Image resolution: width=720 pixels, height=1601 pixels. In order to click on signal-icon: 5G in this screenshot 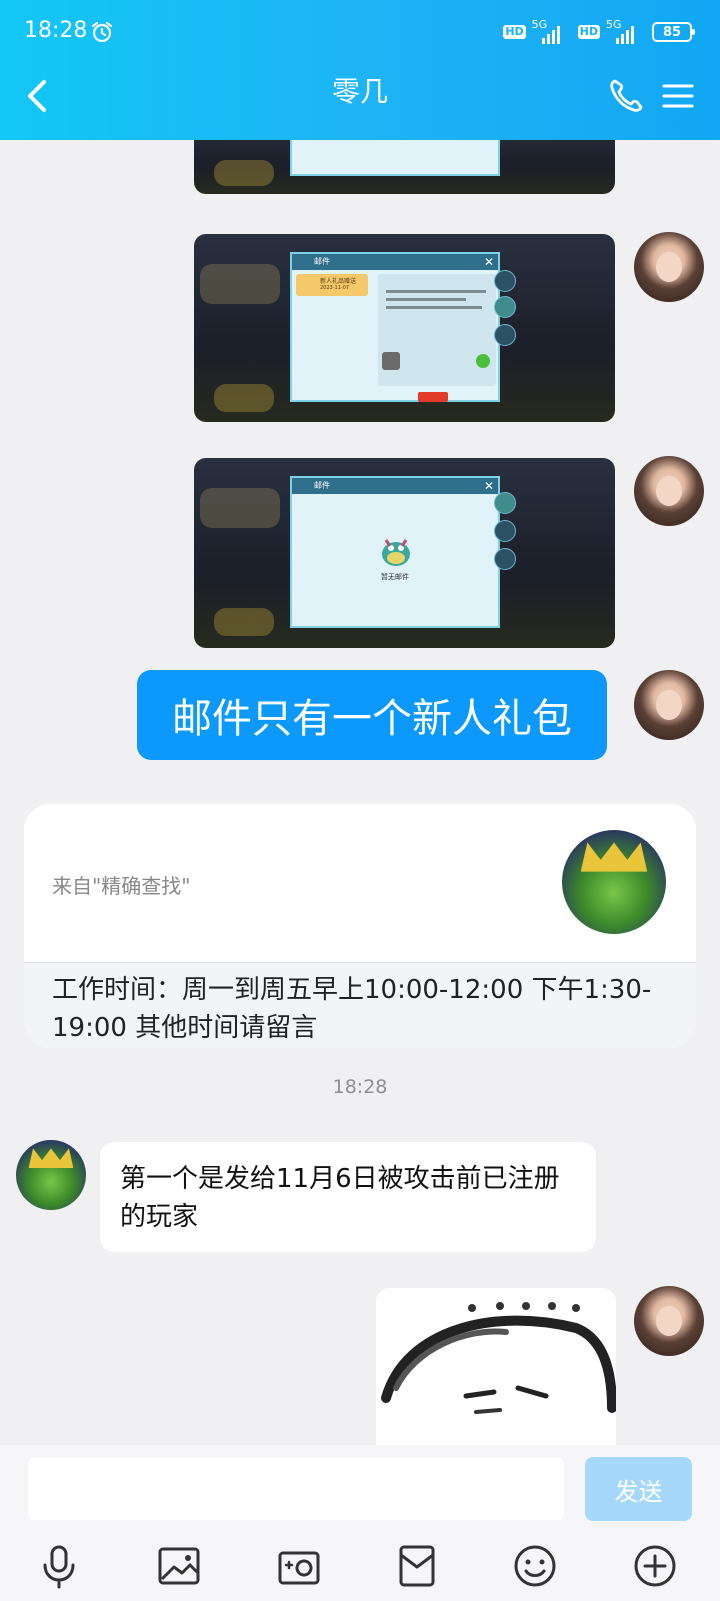, I will do `click(552, 31)`.